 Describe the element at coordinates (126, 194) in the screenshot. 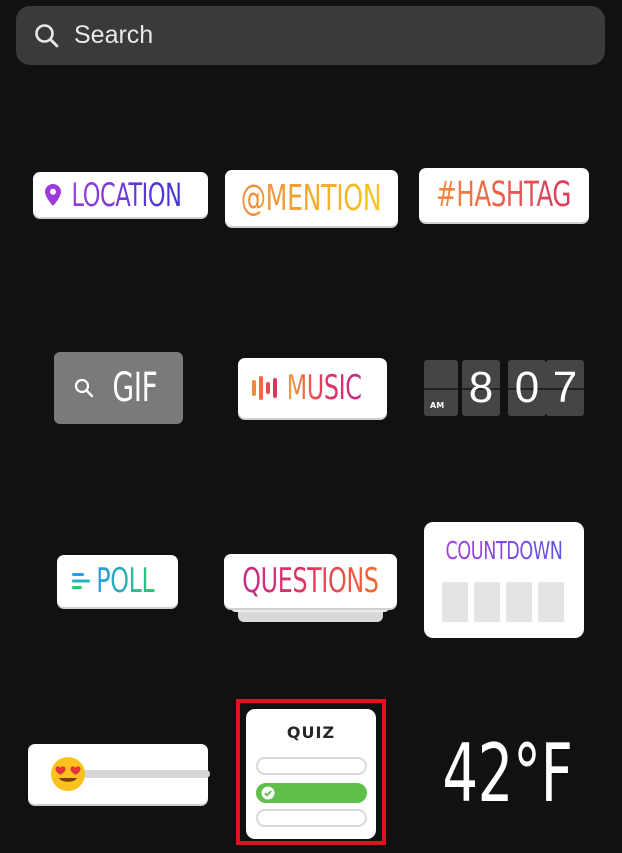

I see `location-label: LOCATION` at that location.